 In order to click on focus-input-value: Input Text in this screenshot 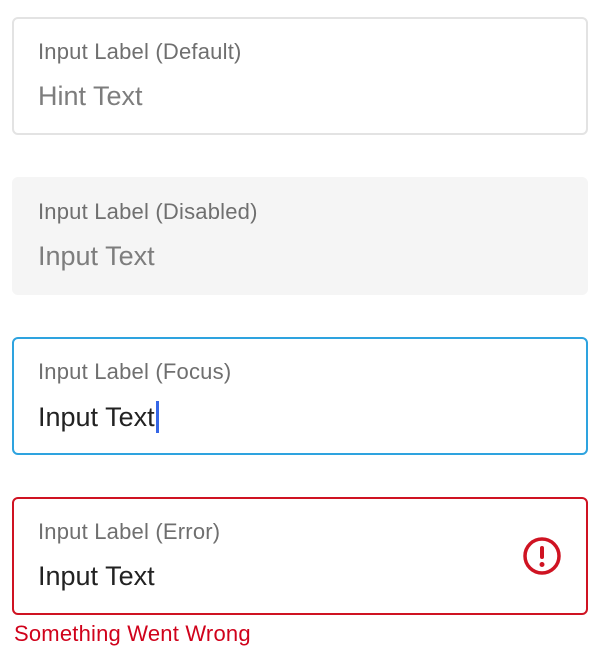, I will do `click(96, 417)`.